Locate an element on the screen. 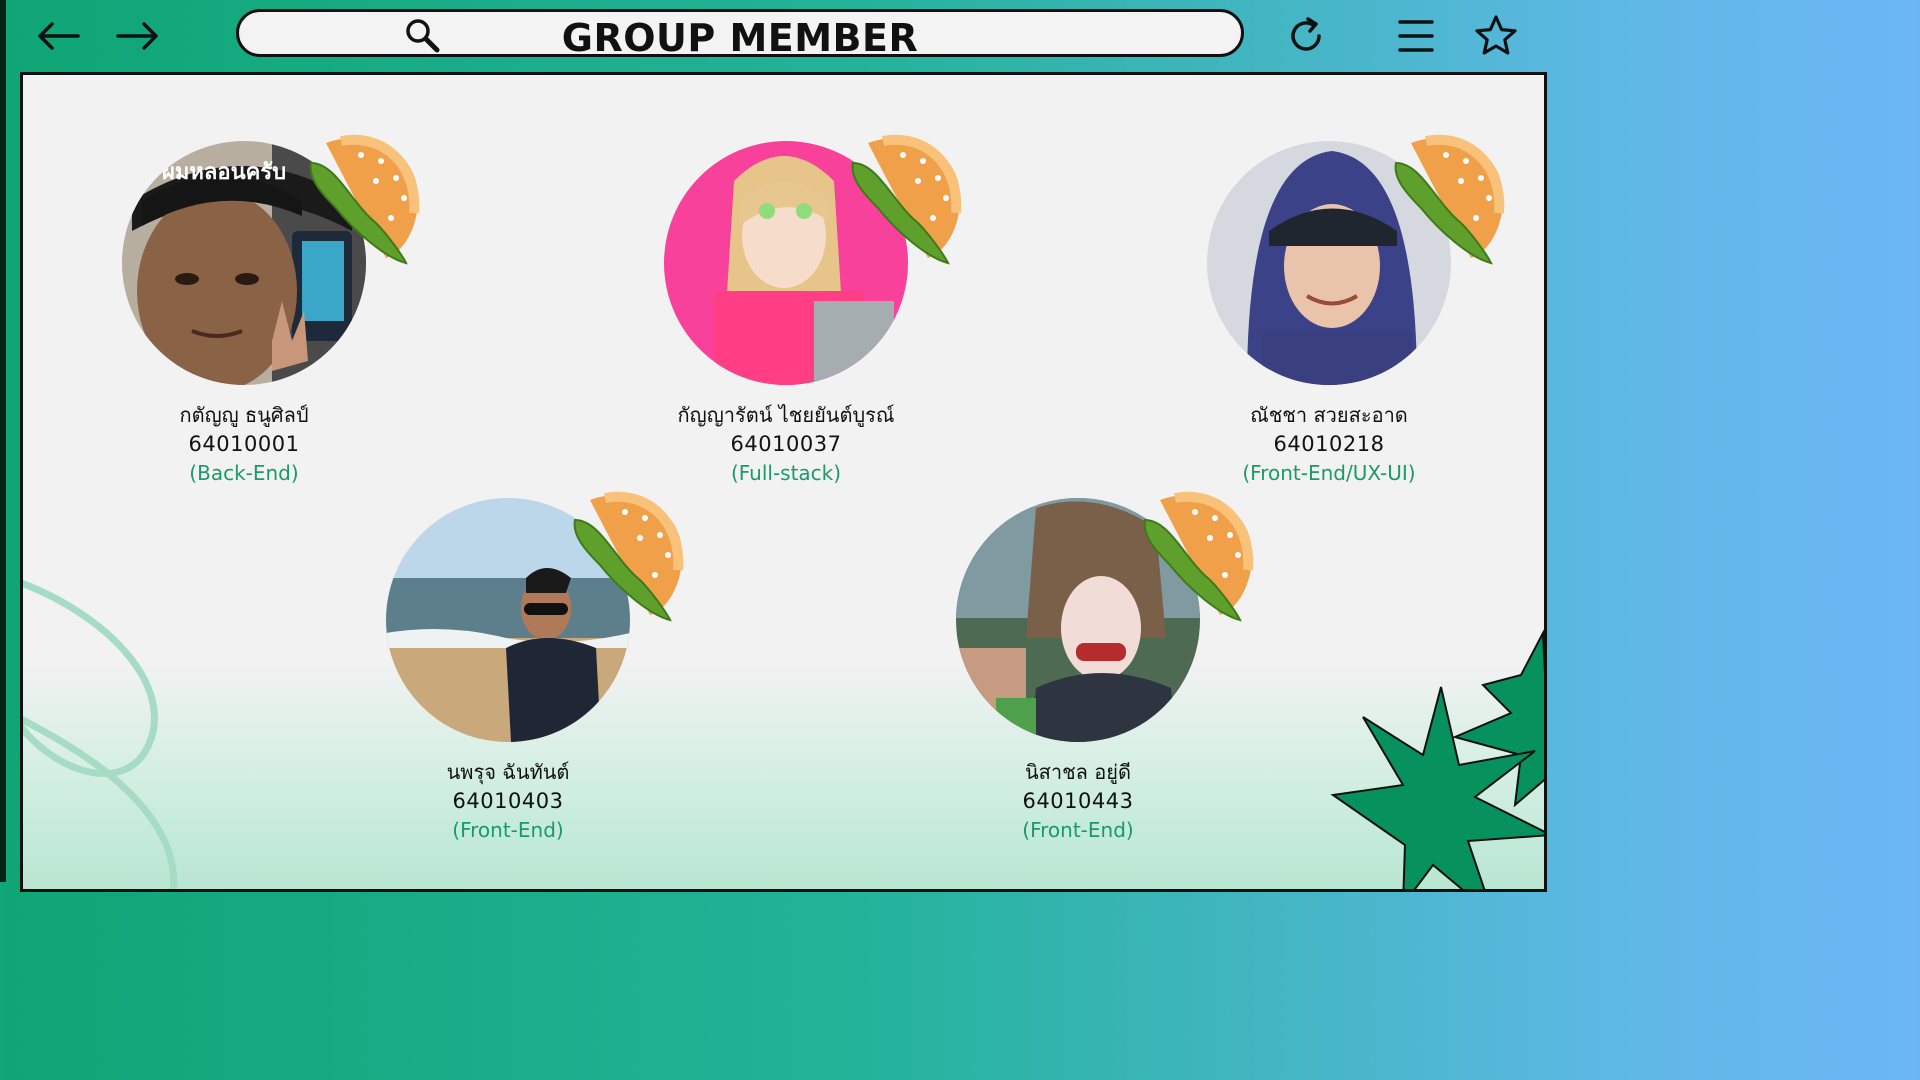  browser-toolbar: GROUP MEMBER is located at coordinates (784, 36).